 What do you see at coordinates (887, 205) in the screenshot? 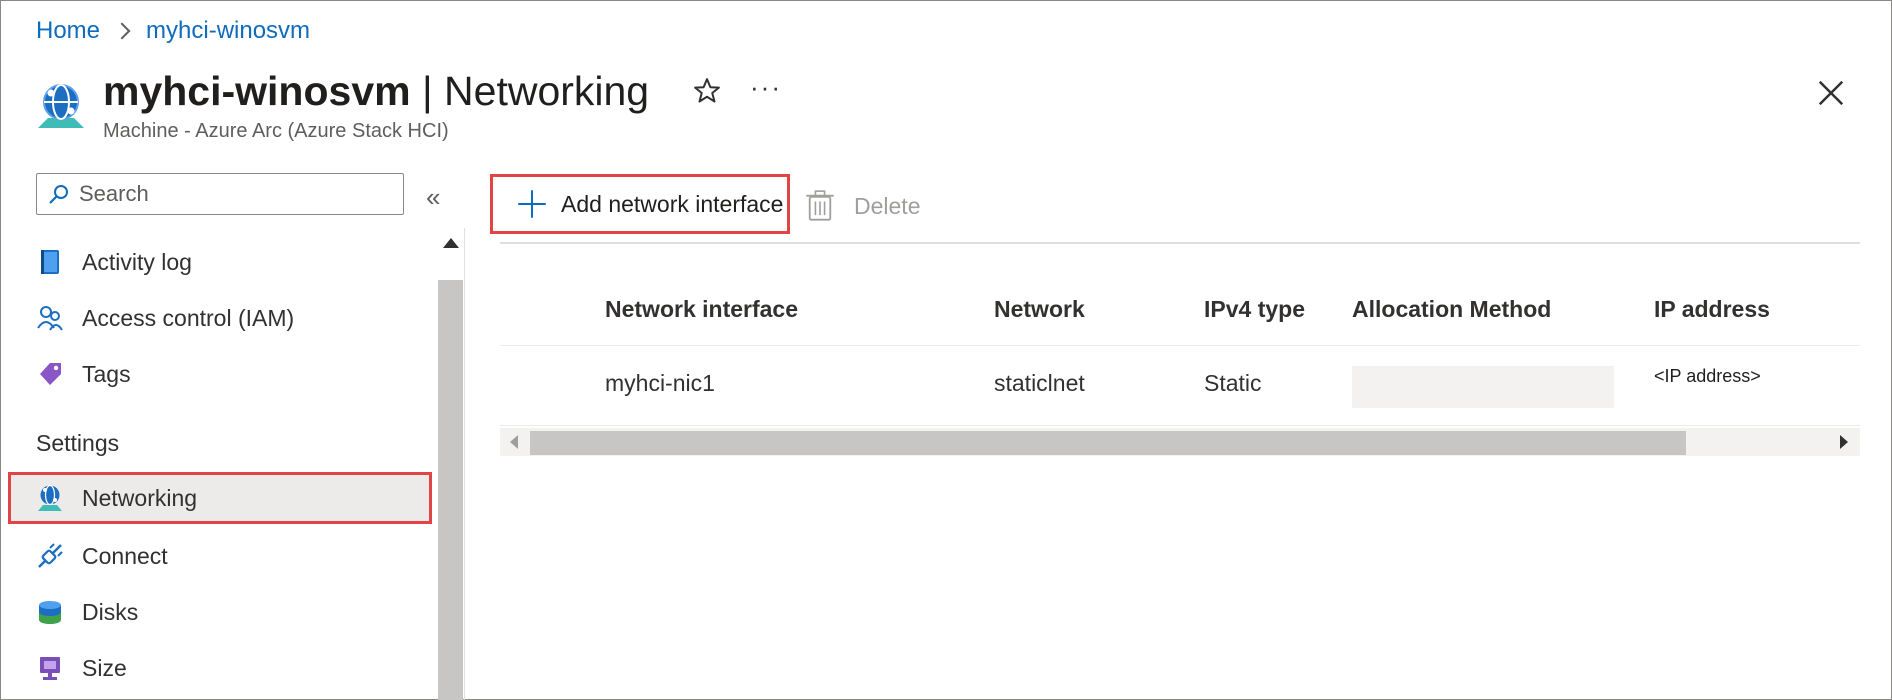
I see `delete-button-label: Delete` at bounding box center [887, 205].